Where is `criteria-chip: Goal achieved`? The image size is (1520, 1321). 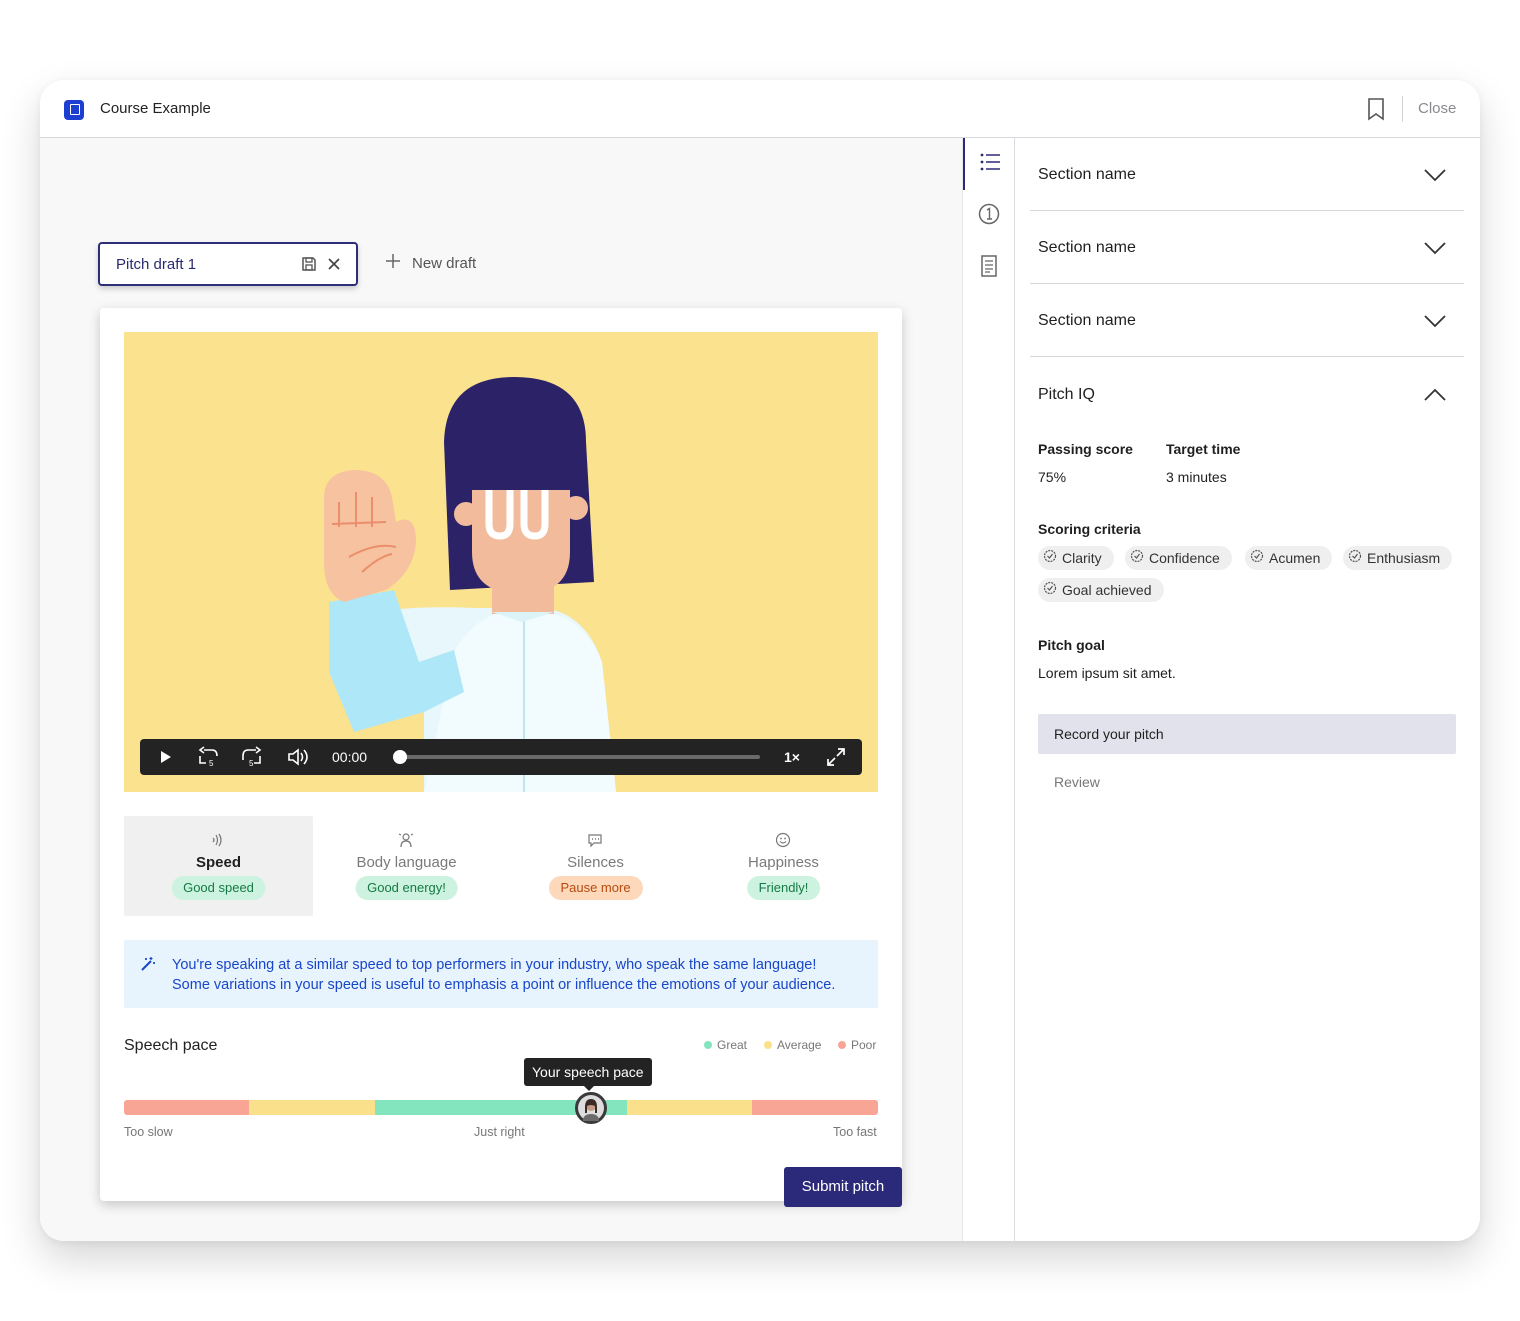 criteria-chip: Goal achieved is located at coordinates (1101, 590).